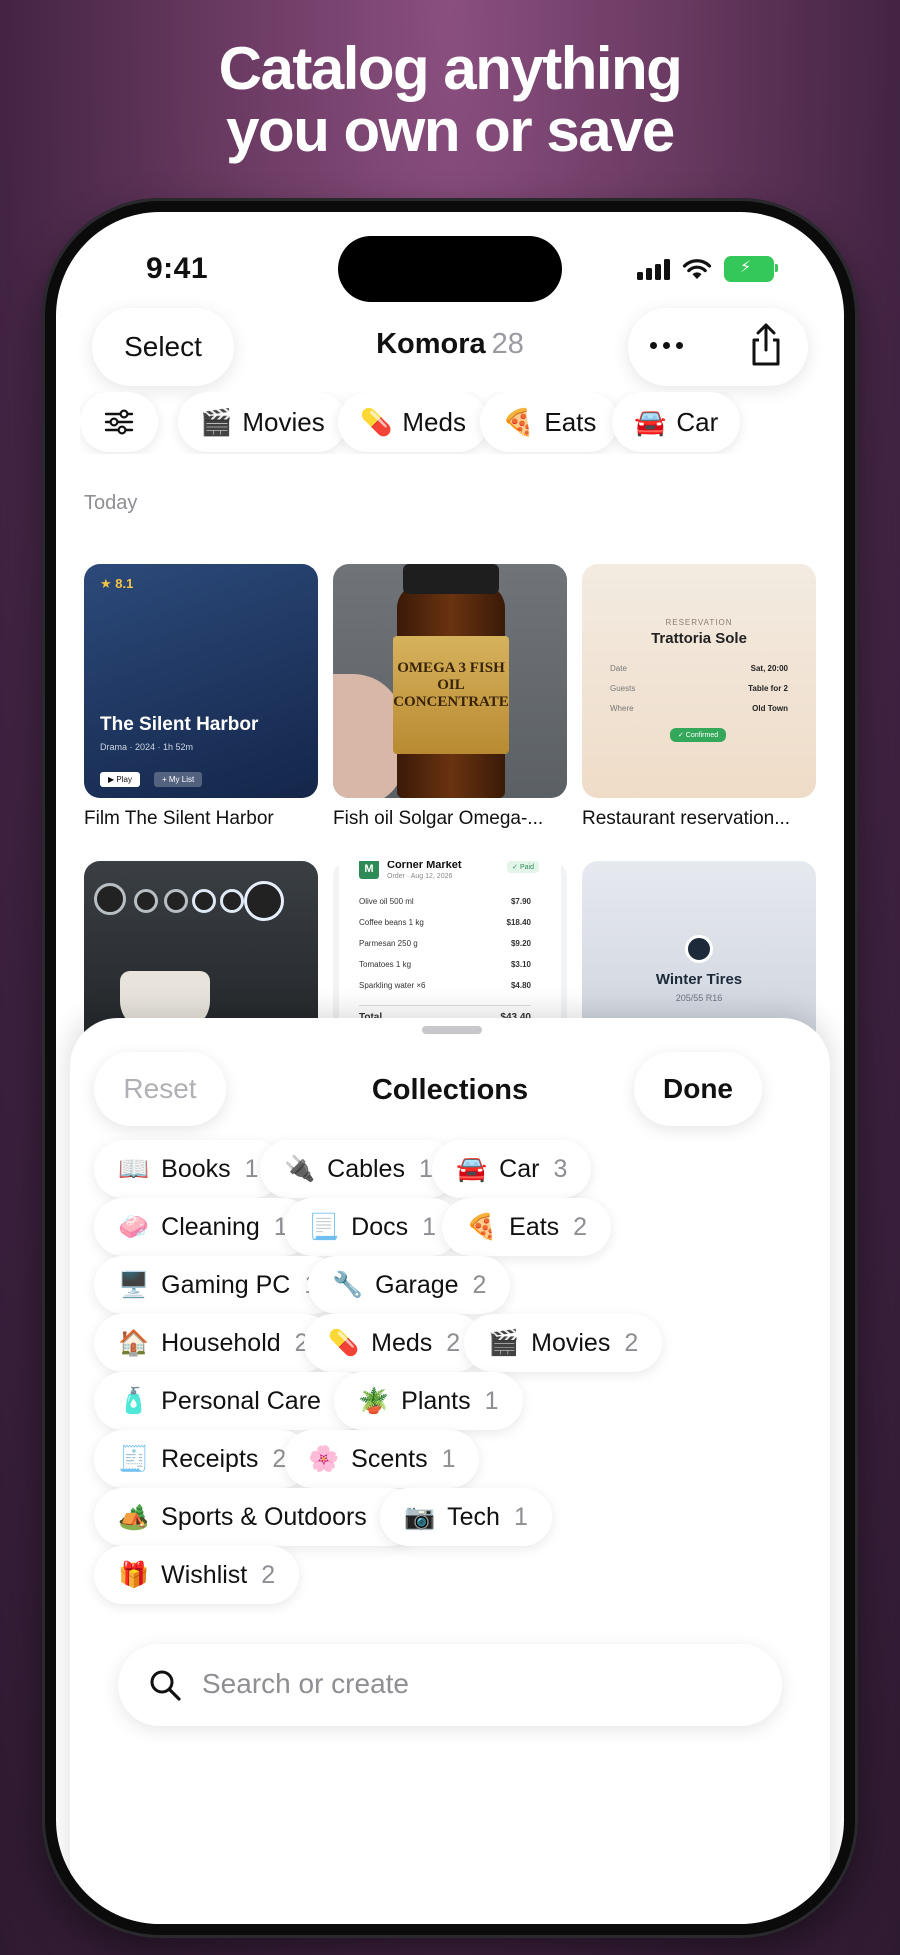  Describe the element at coordinates (134, 1516) in the screenshot. I see `collection-emoji-icon: 🏕️` at that location.